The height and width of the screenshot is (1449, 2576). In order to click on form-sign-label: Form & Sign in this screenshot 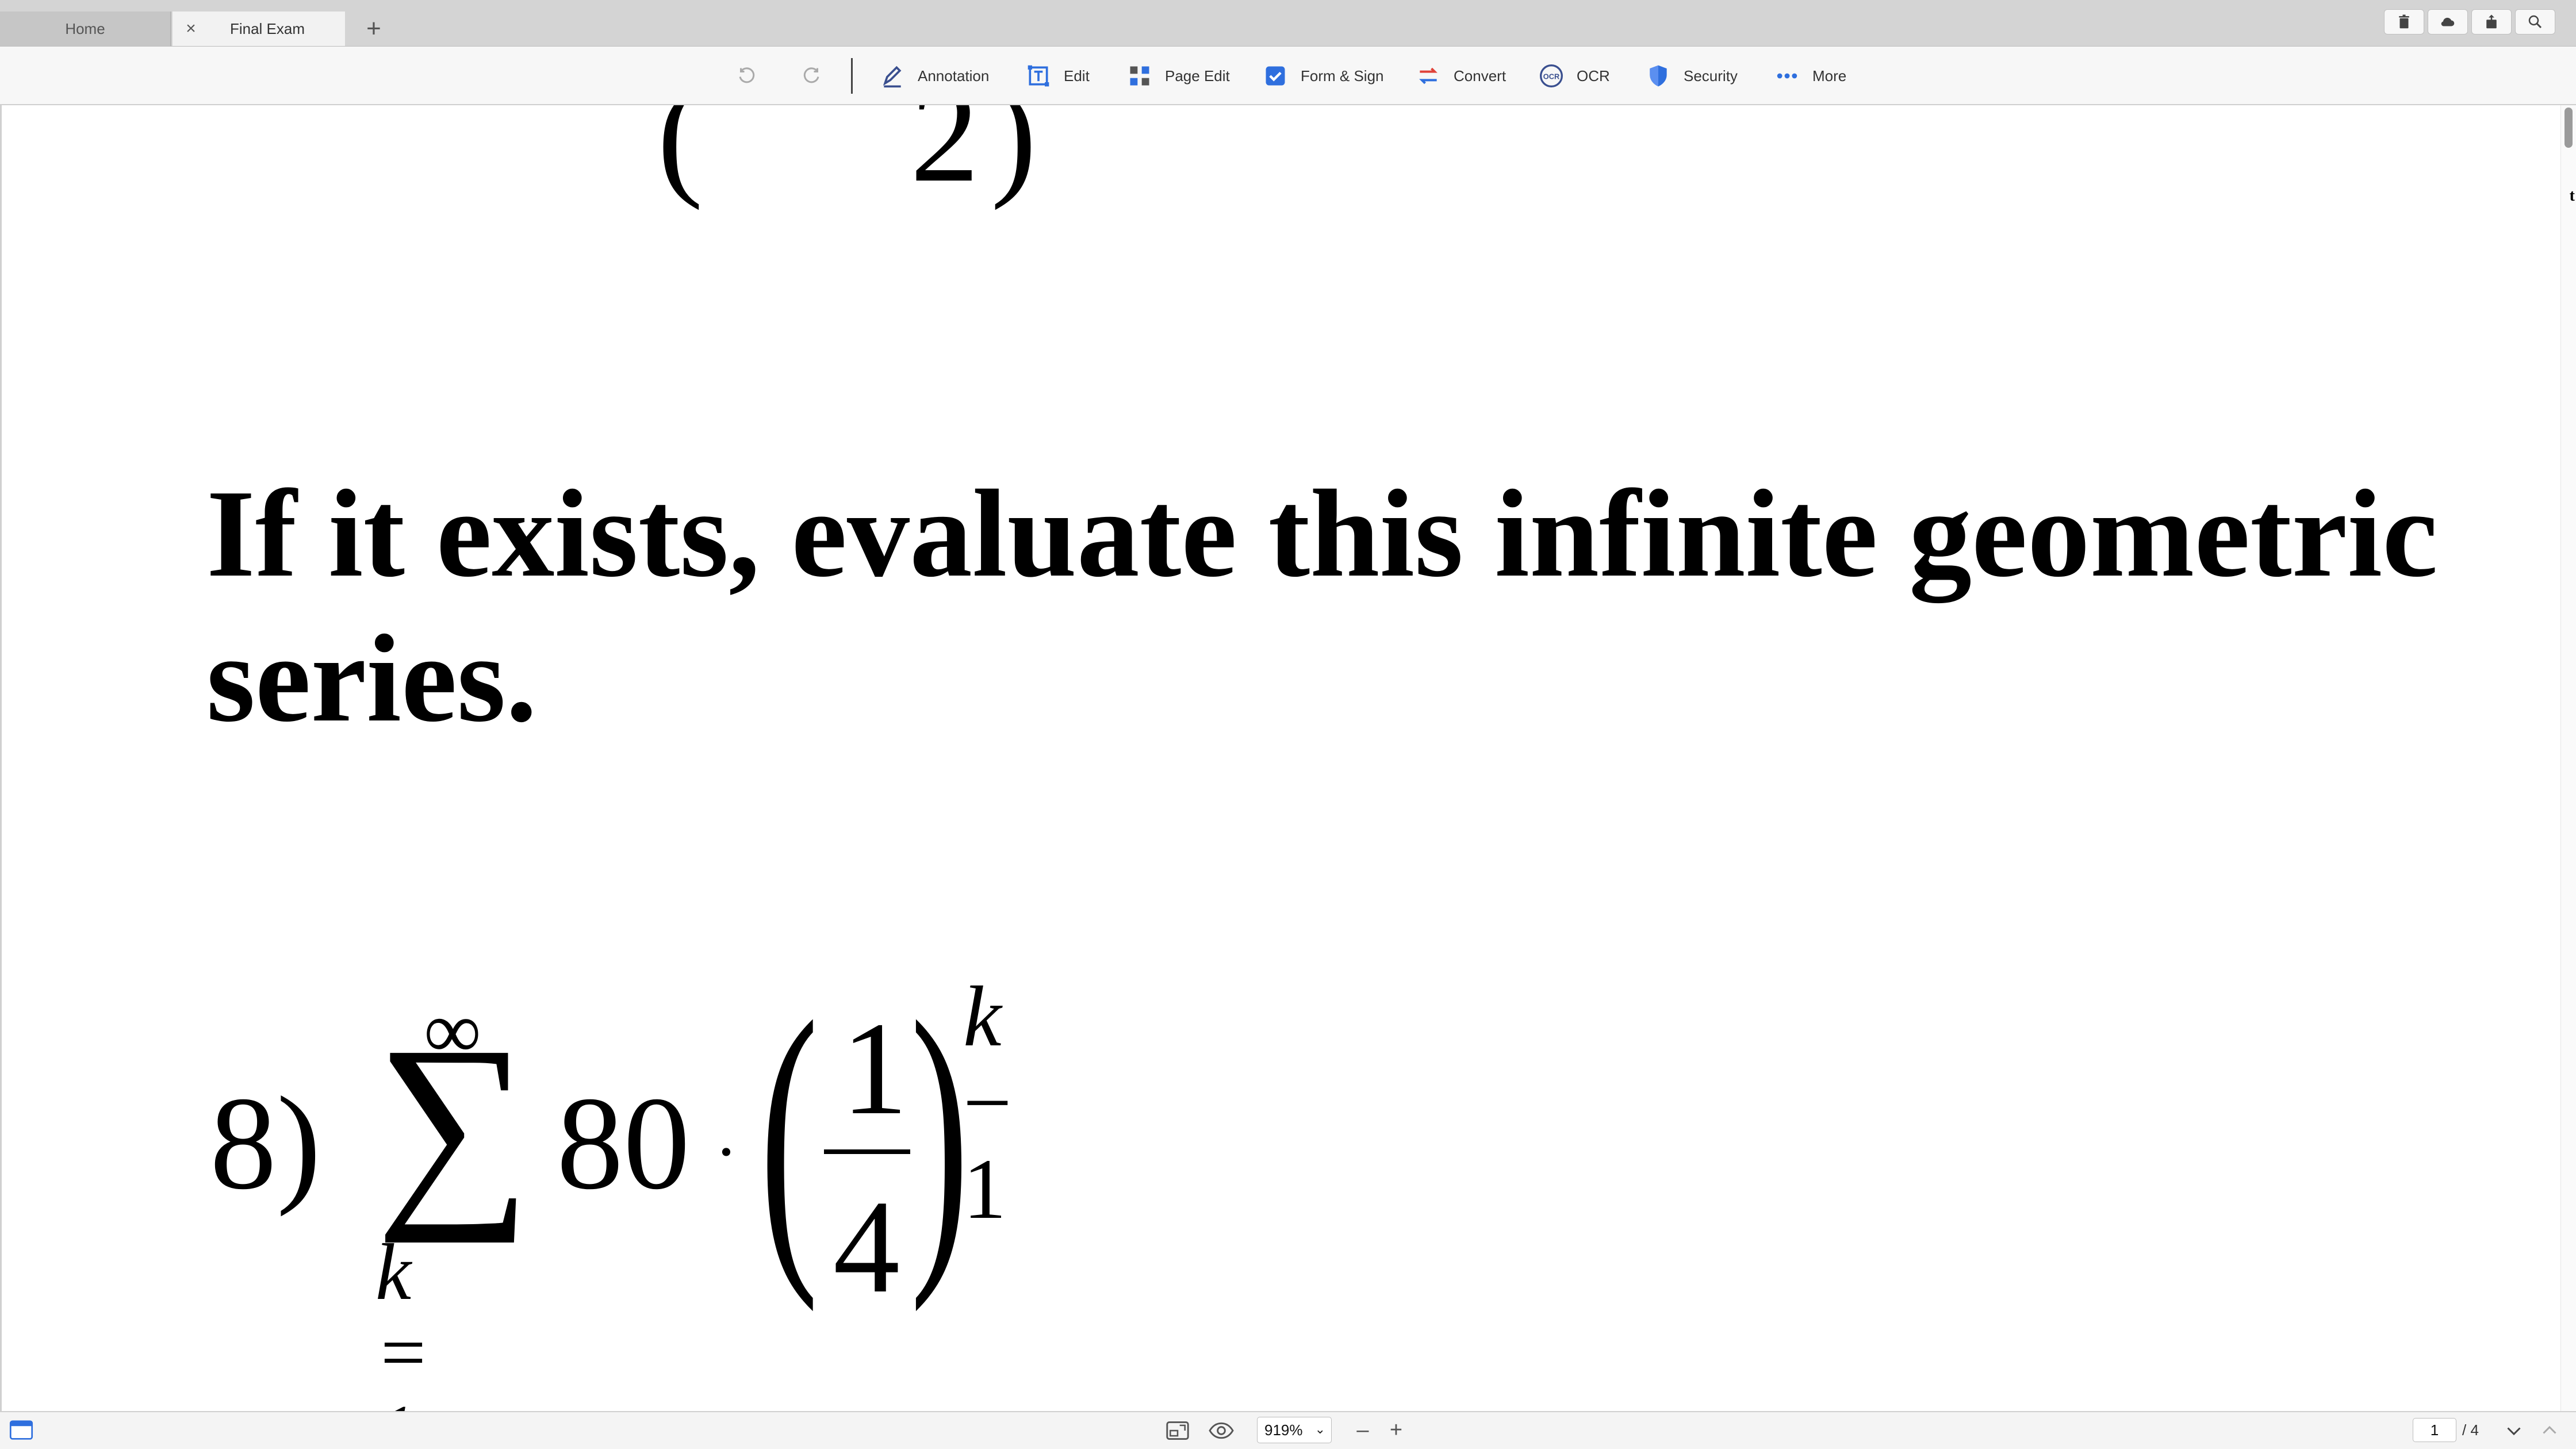, I will do `click(1342, 76)`.